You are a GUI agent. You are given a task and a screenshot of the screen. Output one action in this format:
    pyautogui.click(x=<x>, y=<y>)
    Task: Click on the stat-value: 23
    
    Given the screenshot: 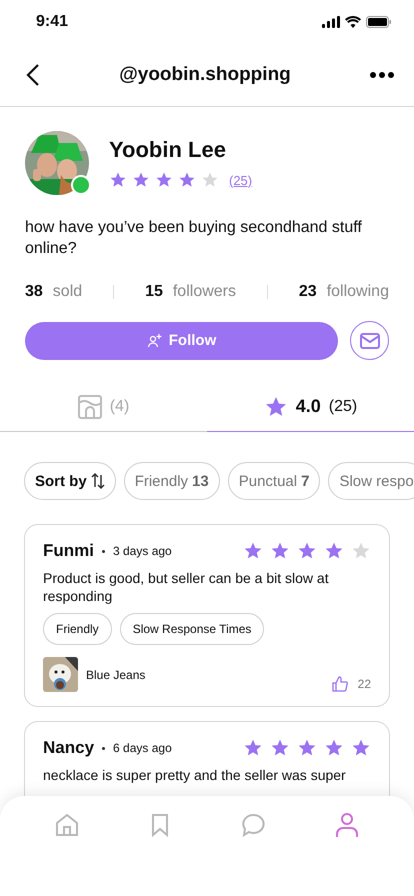 What is the action you would take?
    pyautogui.click(x=307, y=292)
    